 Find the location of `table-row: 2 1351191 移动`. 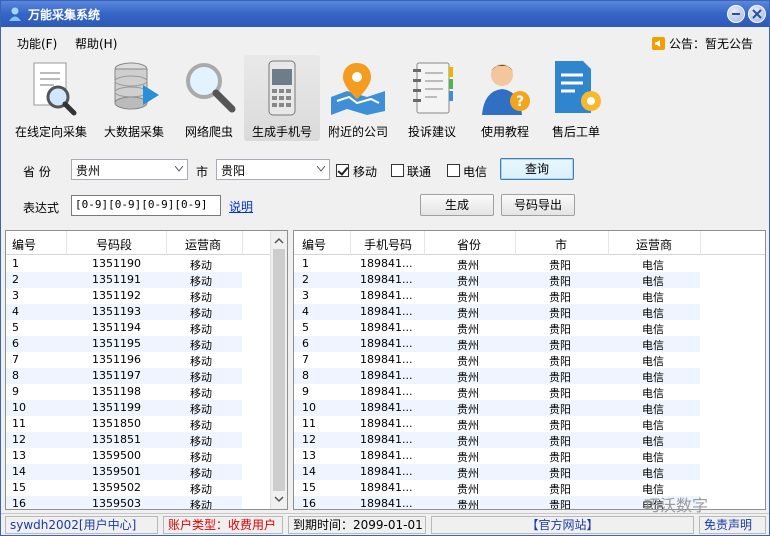

table-row: 2 1351191 移动 is located at coordinates (124, 280).